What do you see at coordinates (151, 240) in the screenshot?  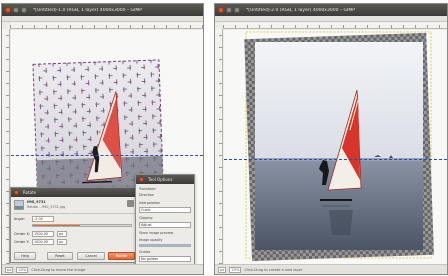 I see `option-row: Image opacity` at bounding box center [151, 240].